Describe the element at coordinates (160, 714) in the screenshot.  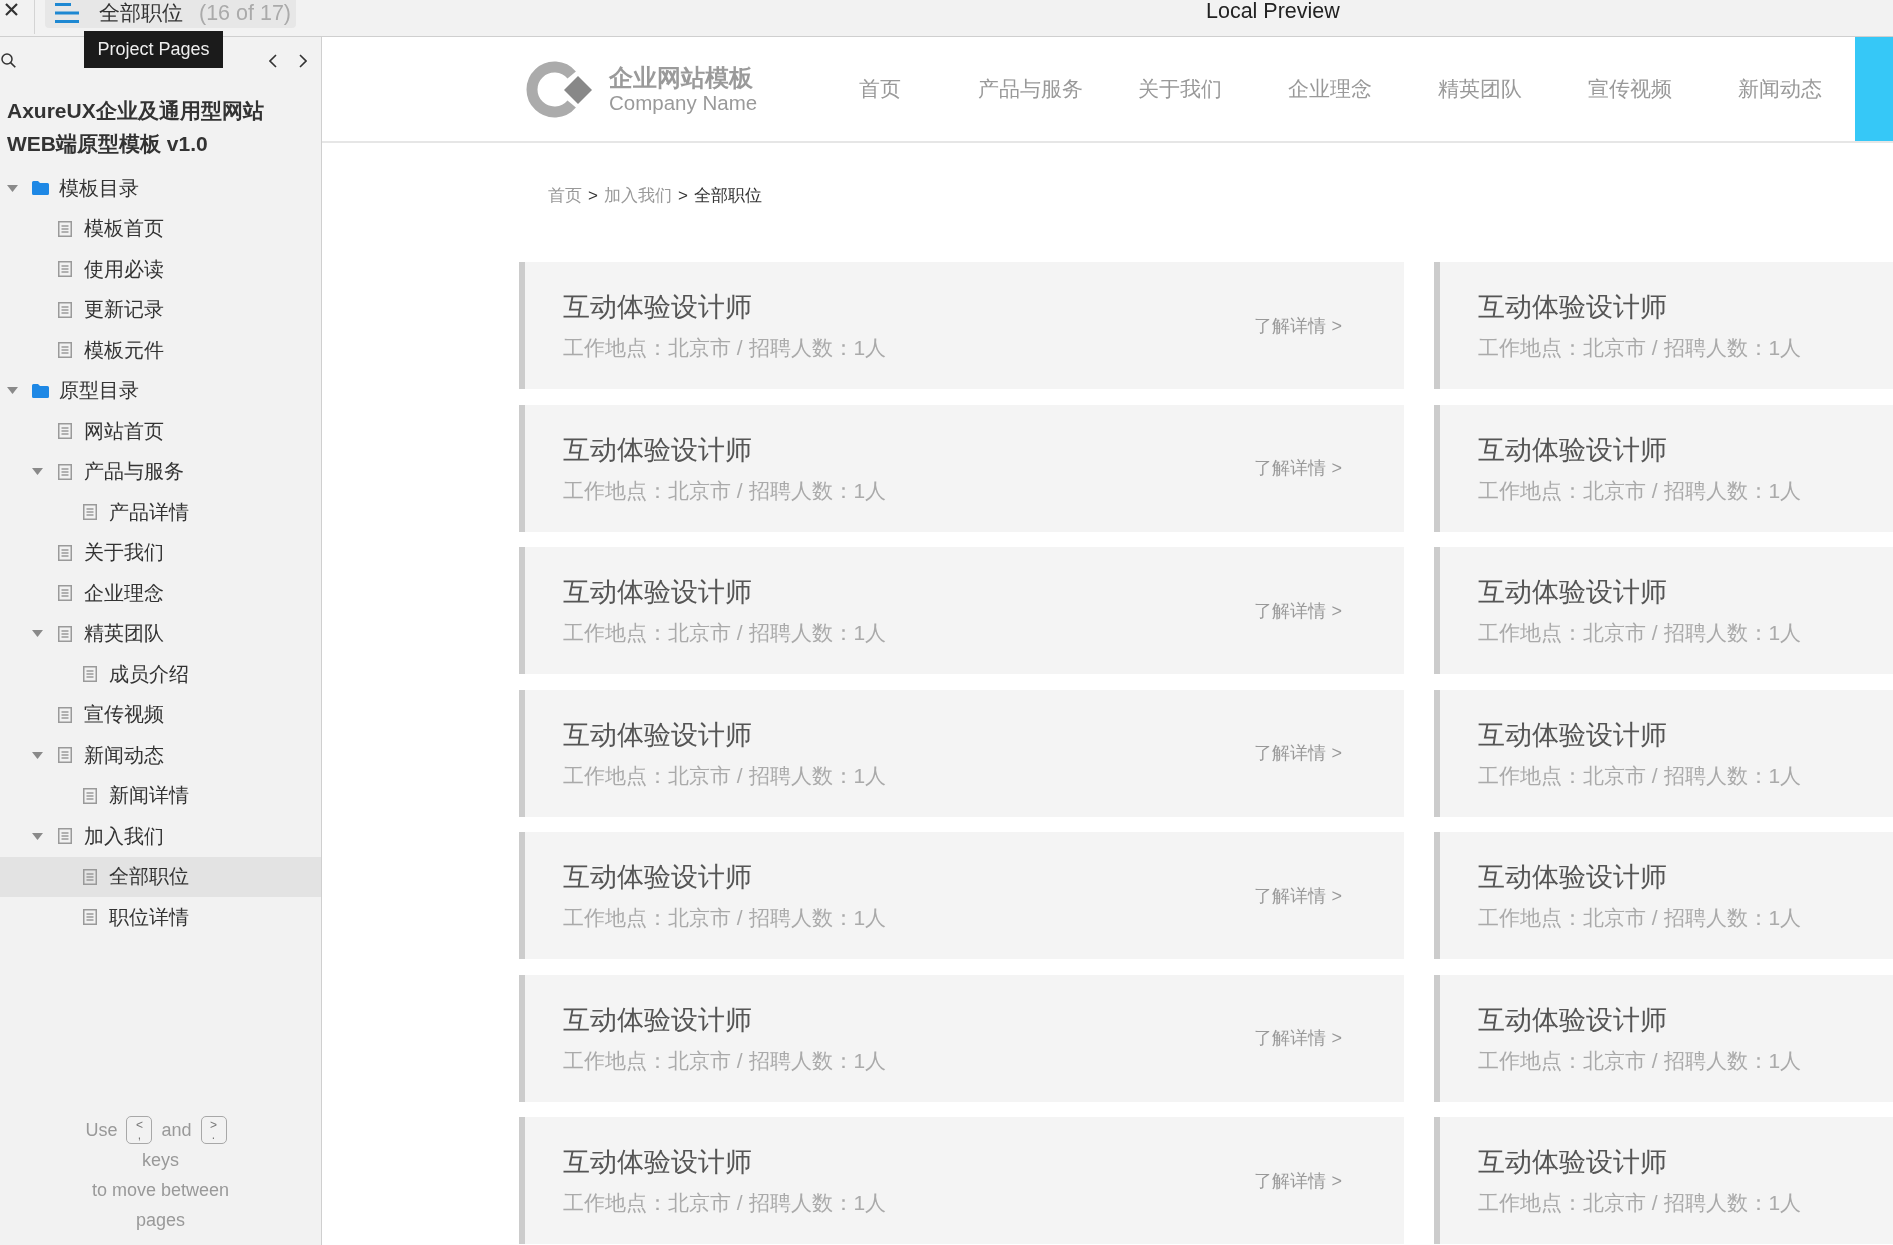
I see `tree-item: 宣传视频` at that location.